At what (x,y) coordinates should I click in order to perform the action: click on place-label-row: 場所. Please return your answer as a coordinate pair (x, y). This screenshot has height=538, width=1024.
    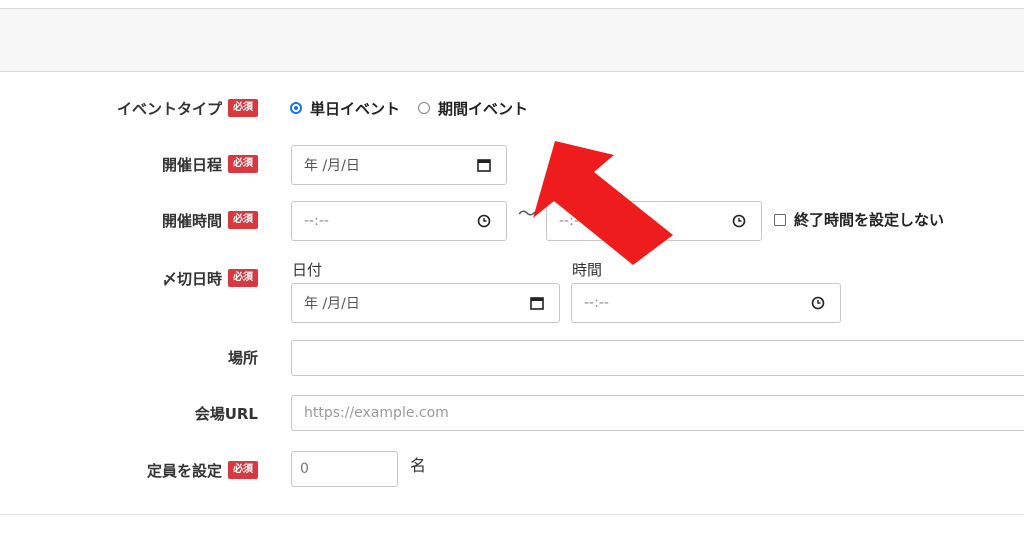
    Looking at the image, I should click on (243, 357).